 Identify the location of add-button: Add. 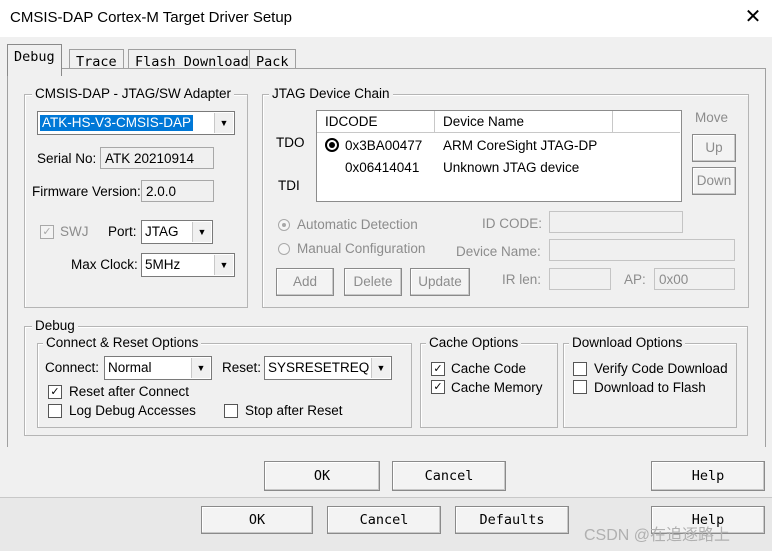
(305, 282).